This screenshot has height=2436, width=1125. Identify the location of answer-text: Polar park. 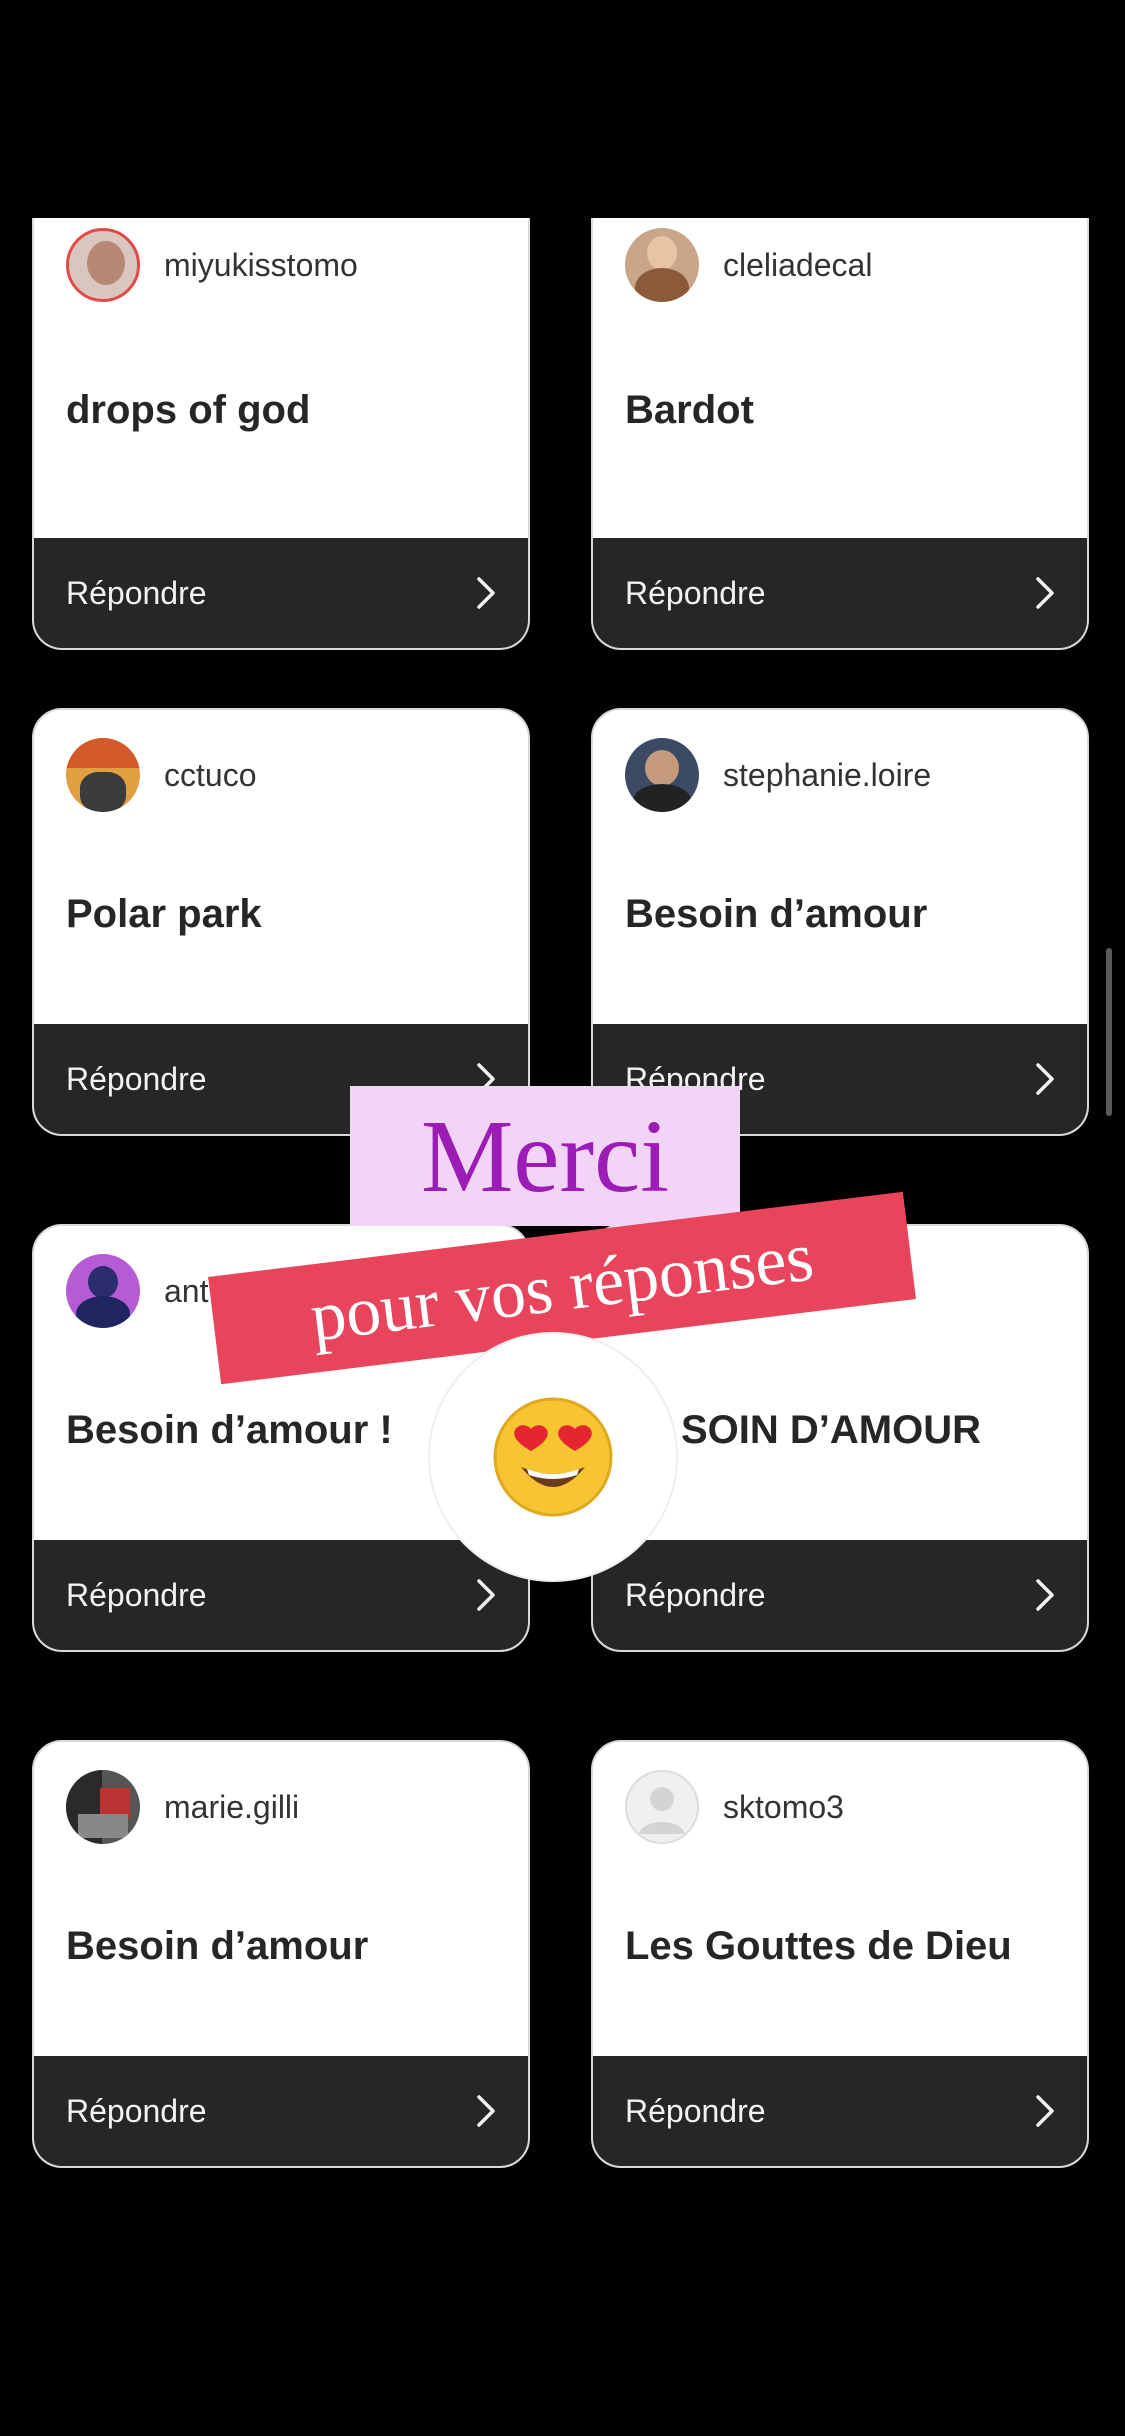
(164, 914).